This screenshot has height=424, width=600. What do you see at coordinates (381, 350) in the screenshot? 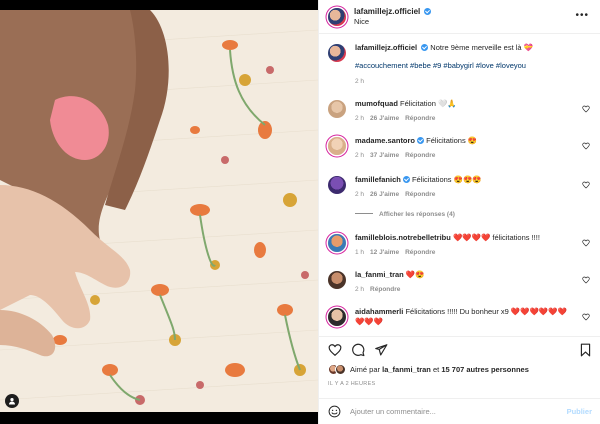
I see `share-paper-plane-icon` at bounding box center [381, 350].